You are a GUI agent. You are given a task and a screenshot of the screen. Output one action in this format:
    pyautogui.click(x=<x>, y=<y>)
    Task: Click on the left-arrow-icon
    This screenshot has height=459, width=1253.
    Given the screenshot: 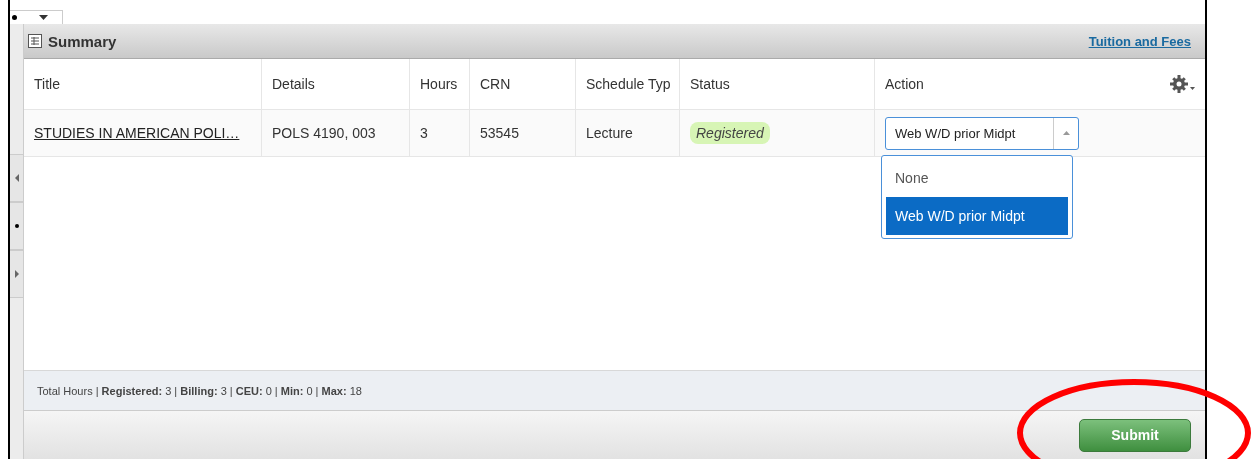 What is the action you would take?
    pyautogui.click(x=16, y=178)
    